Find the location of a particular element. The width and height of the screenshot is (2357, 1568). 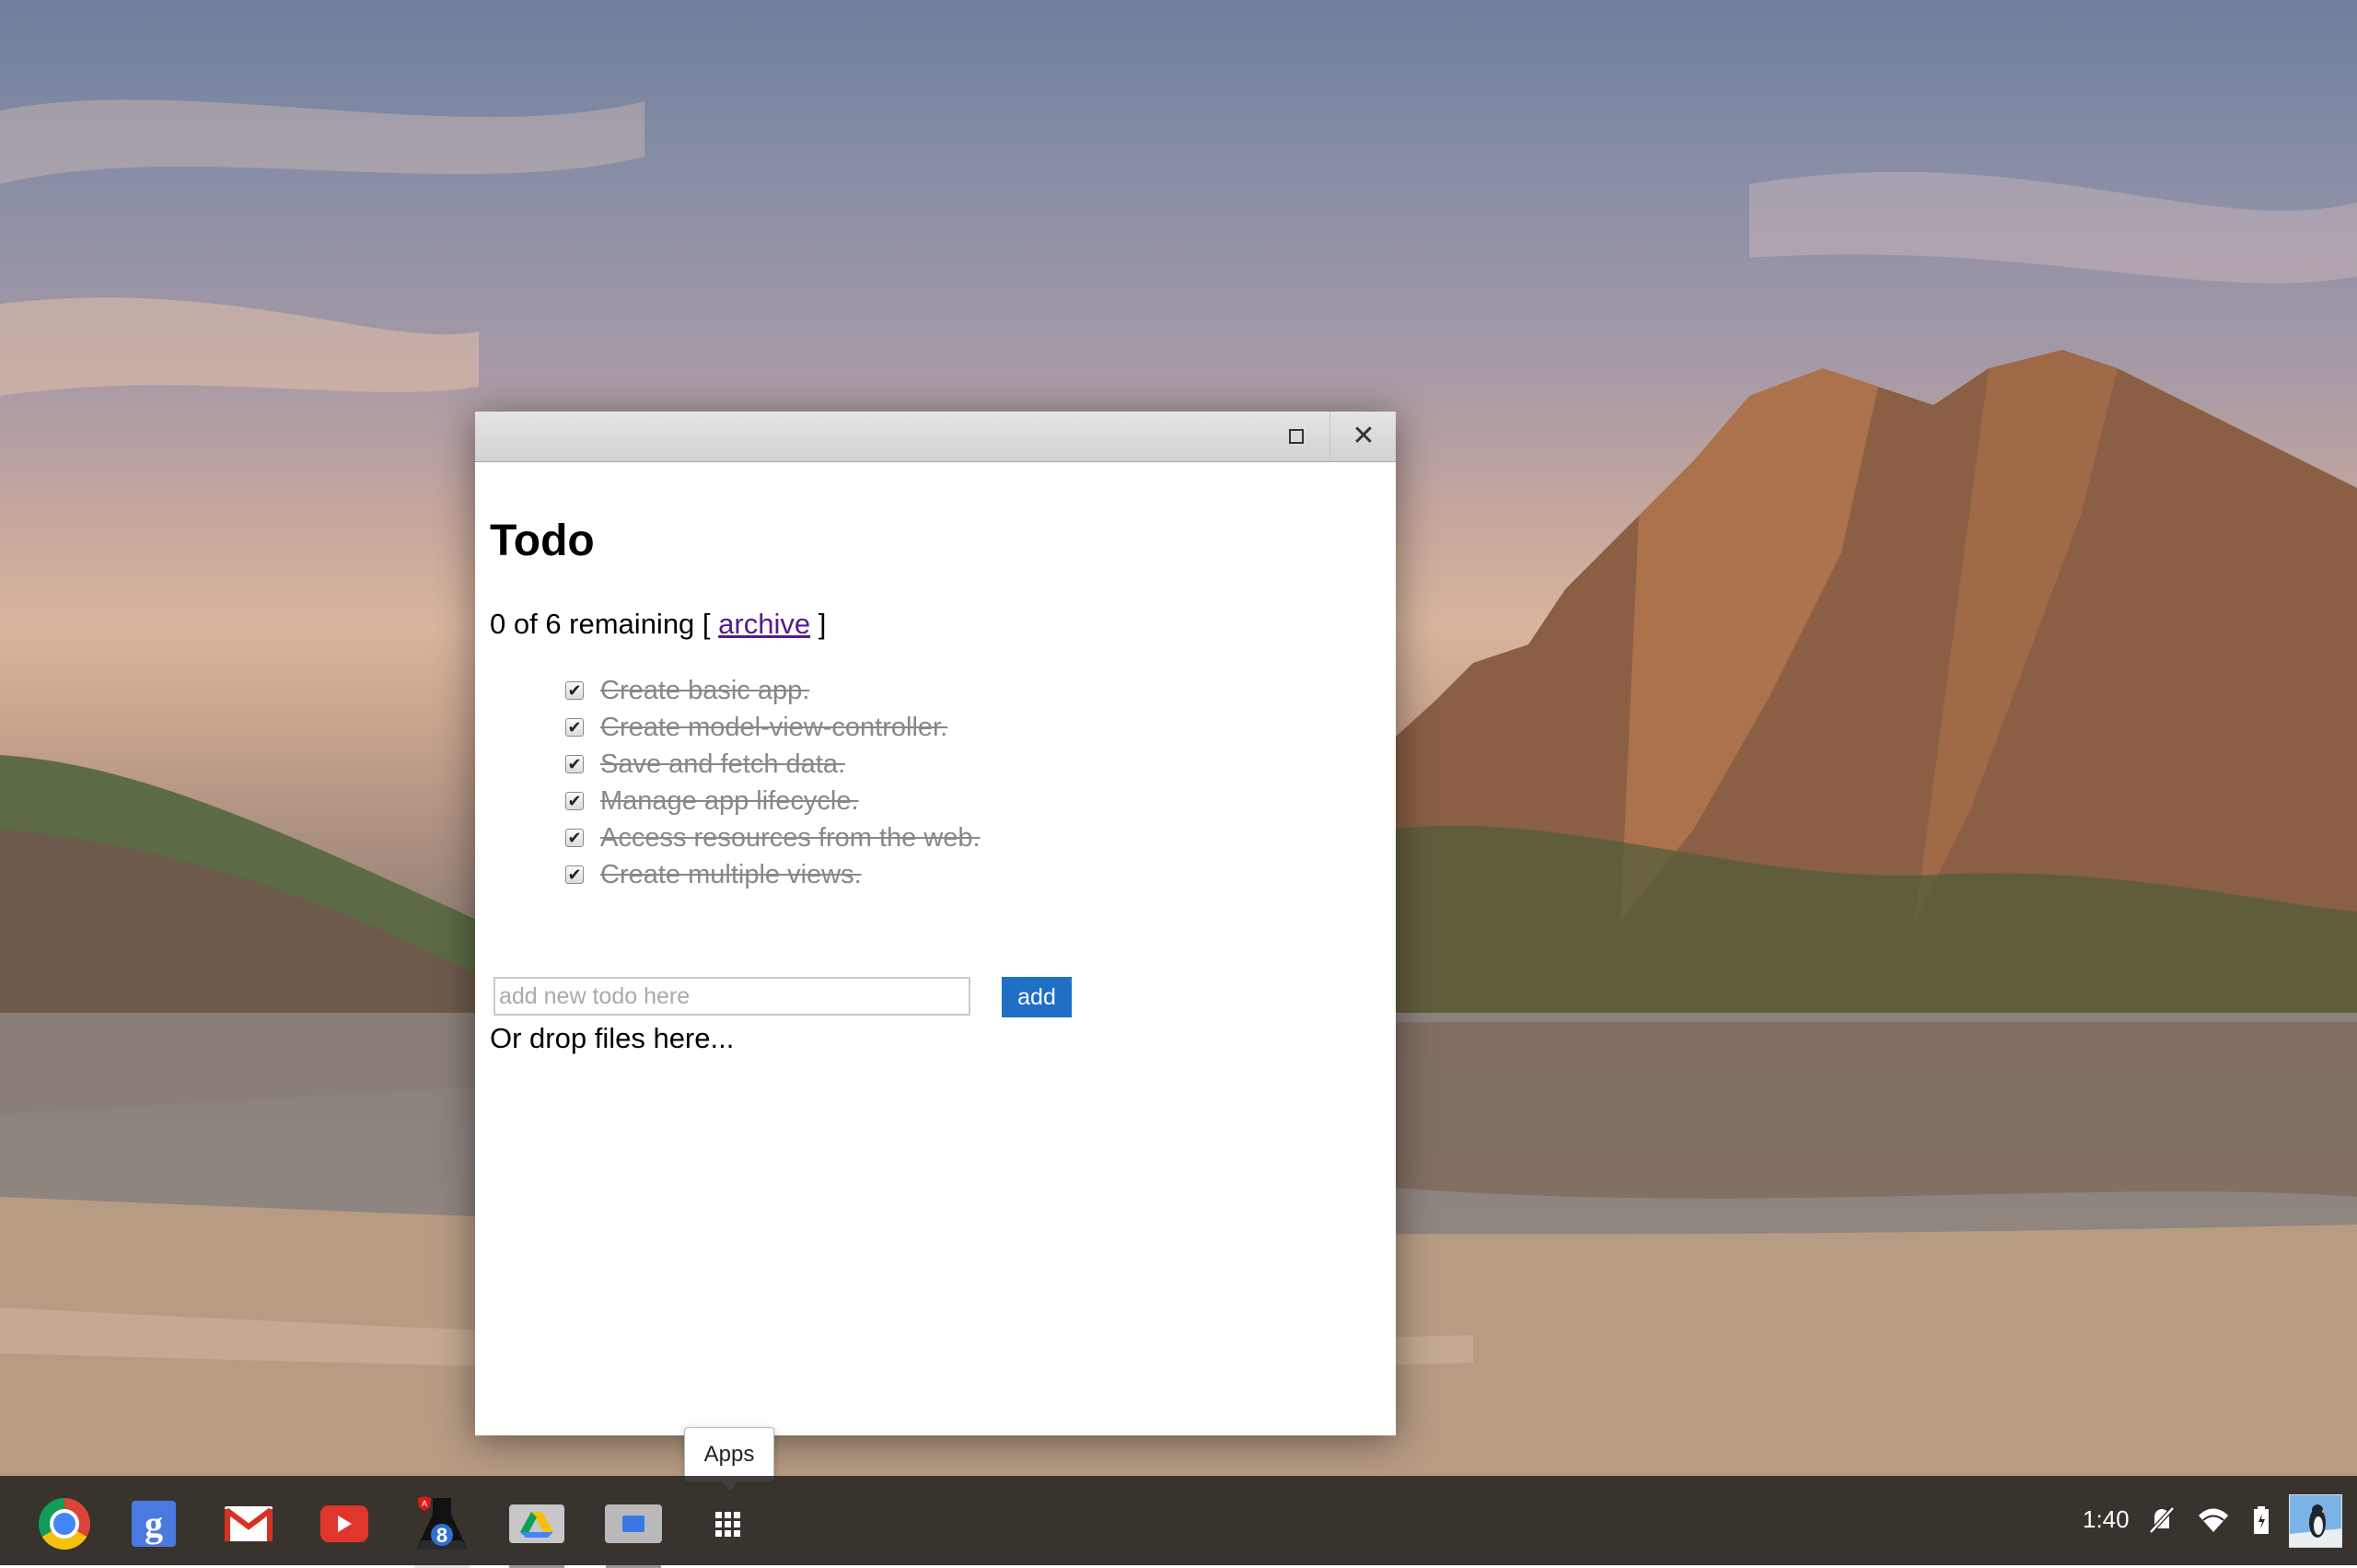

shelf-item-apps is located at coordinates (727, 1523).